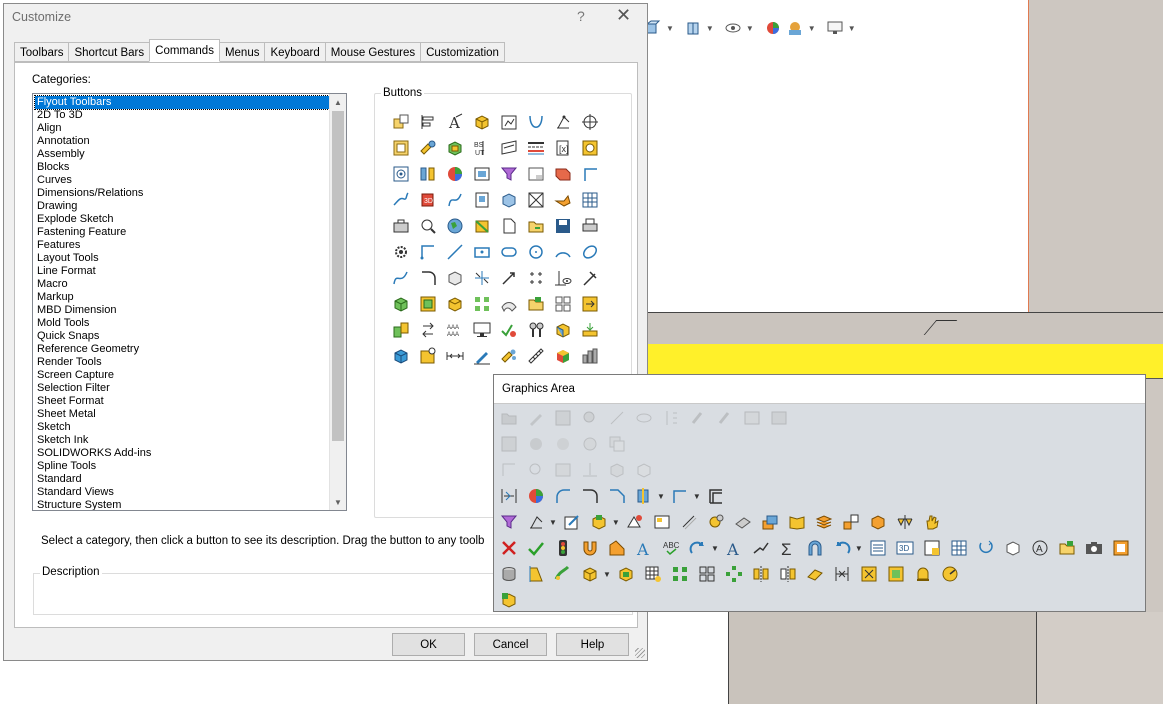  I want to click on open-document-icon, so click(536, 226).